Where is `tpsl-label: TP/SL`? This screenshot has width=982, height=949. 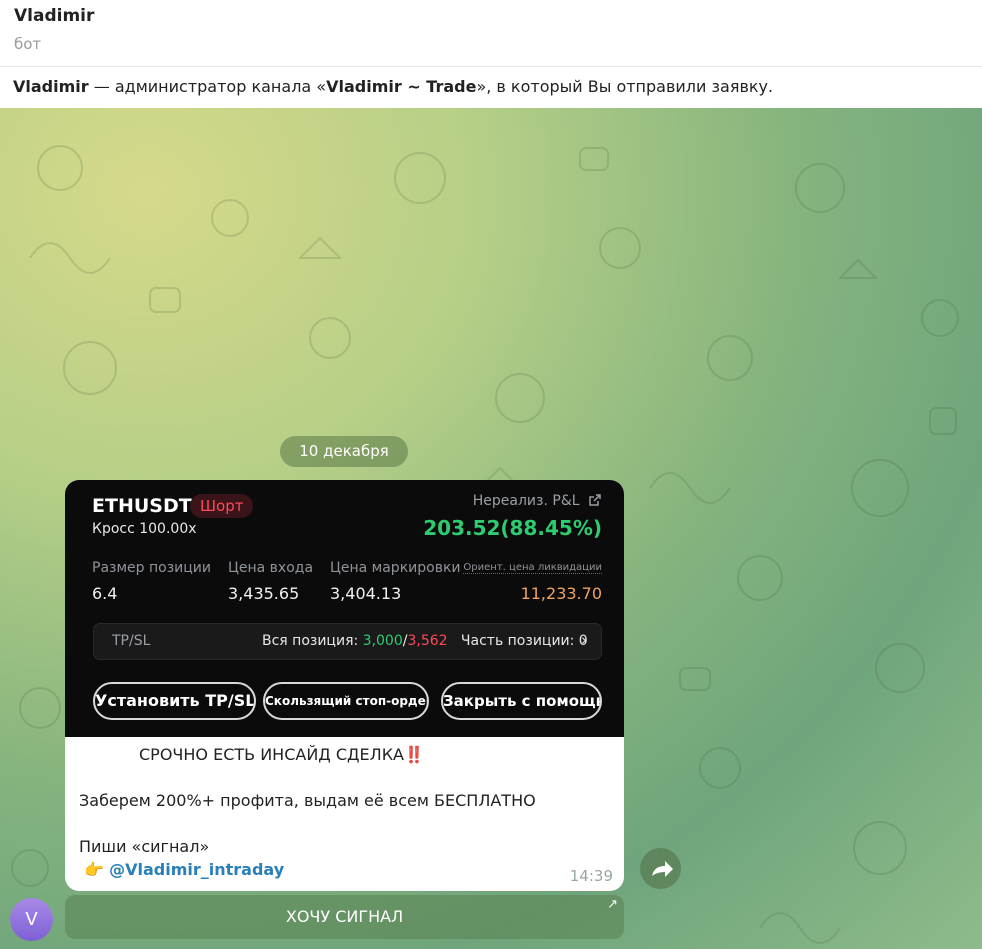
tpsl-label: TP/SL is located at coordinates (131, 641).